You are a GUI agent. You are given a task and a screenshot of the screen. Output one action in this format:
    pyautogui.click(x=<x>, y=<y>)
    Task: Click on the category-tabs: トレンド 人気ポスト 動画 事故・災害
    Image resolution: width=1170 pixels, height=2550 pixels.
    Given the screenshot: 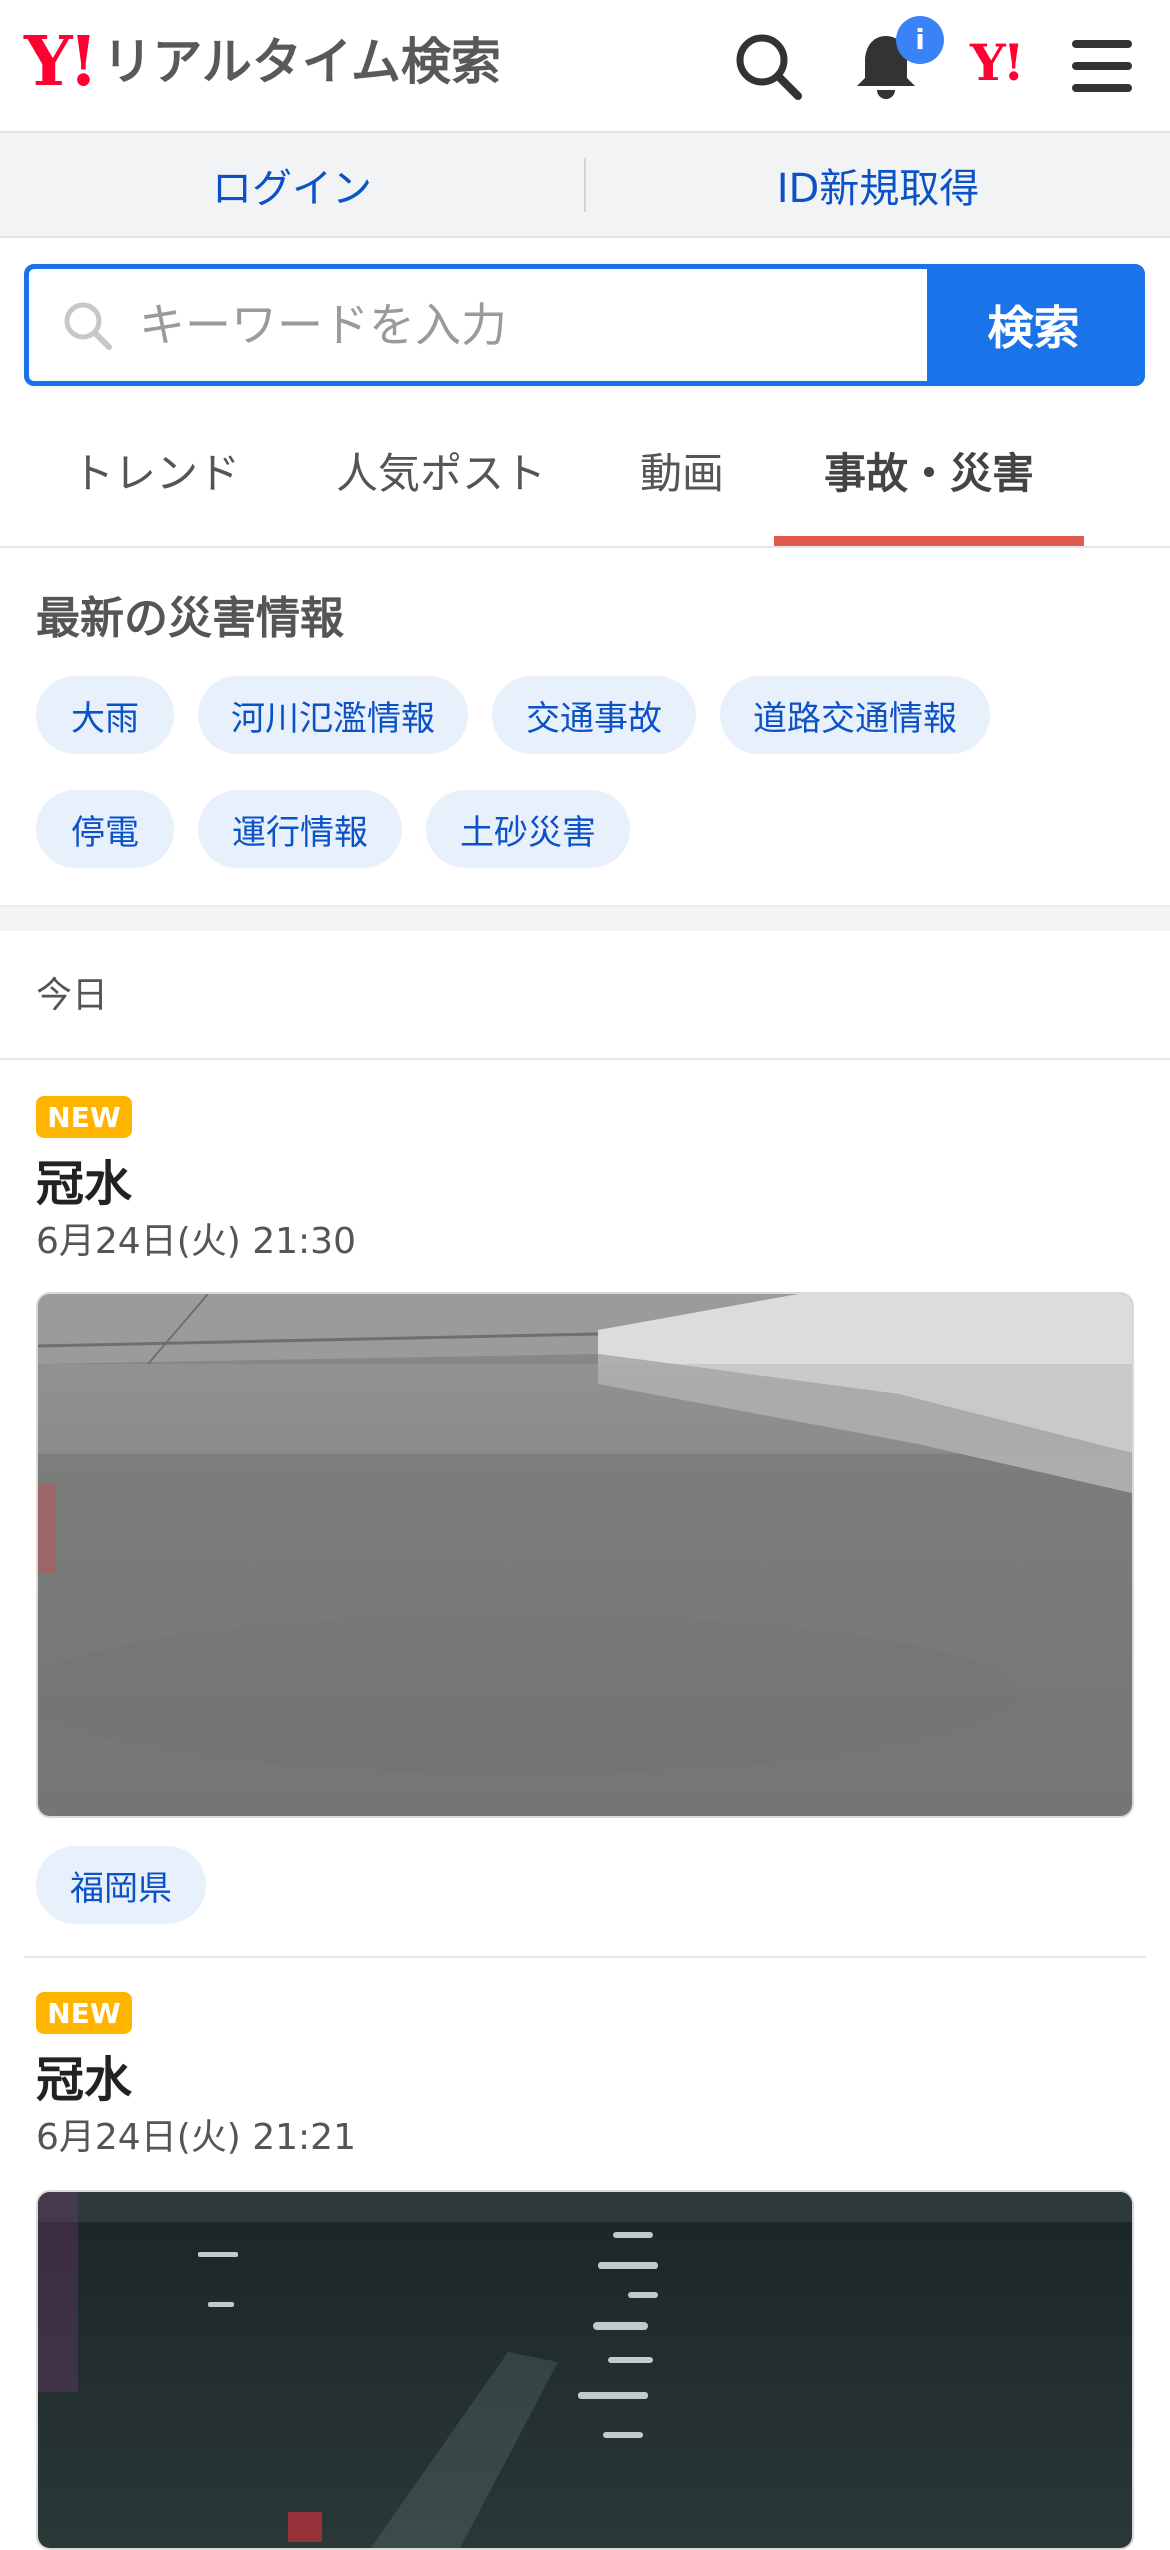 What is the action you would take?
    pyautogui.click(x=585, y=474)
    